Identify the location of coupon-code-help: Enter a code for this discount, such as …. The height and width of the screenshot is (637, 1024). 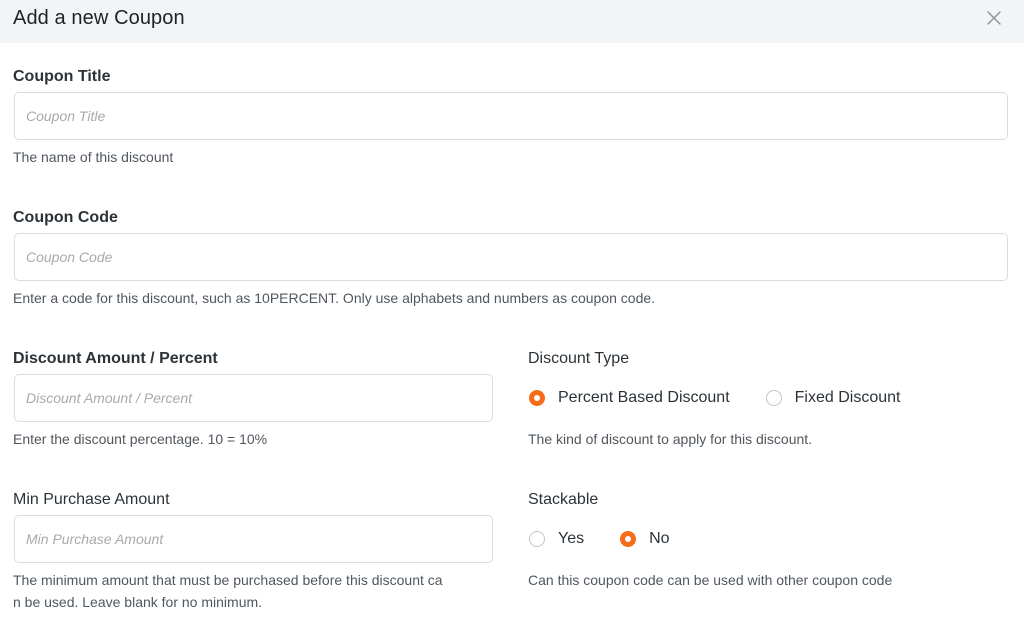
(334, 298).